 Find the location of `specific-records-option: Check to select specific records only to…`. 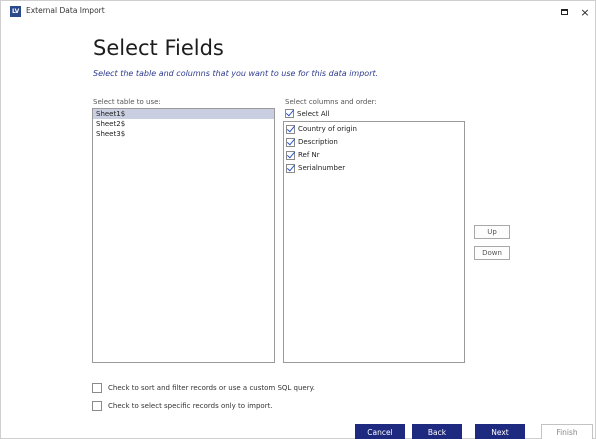

specific-records-option: Check to select specific records only to… is located at coordinates (182, 406).